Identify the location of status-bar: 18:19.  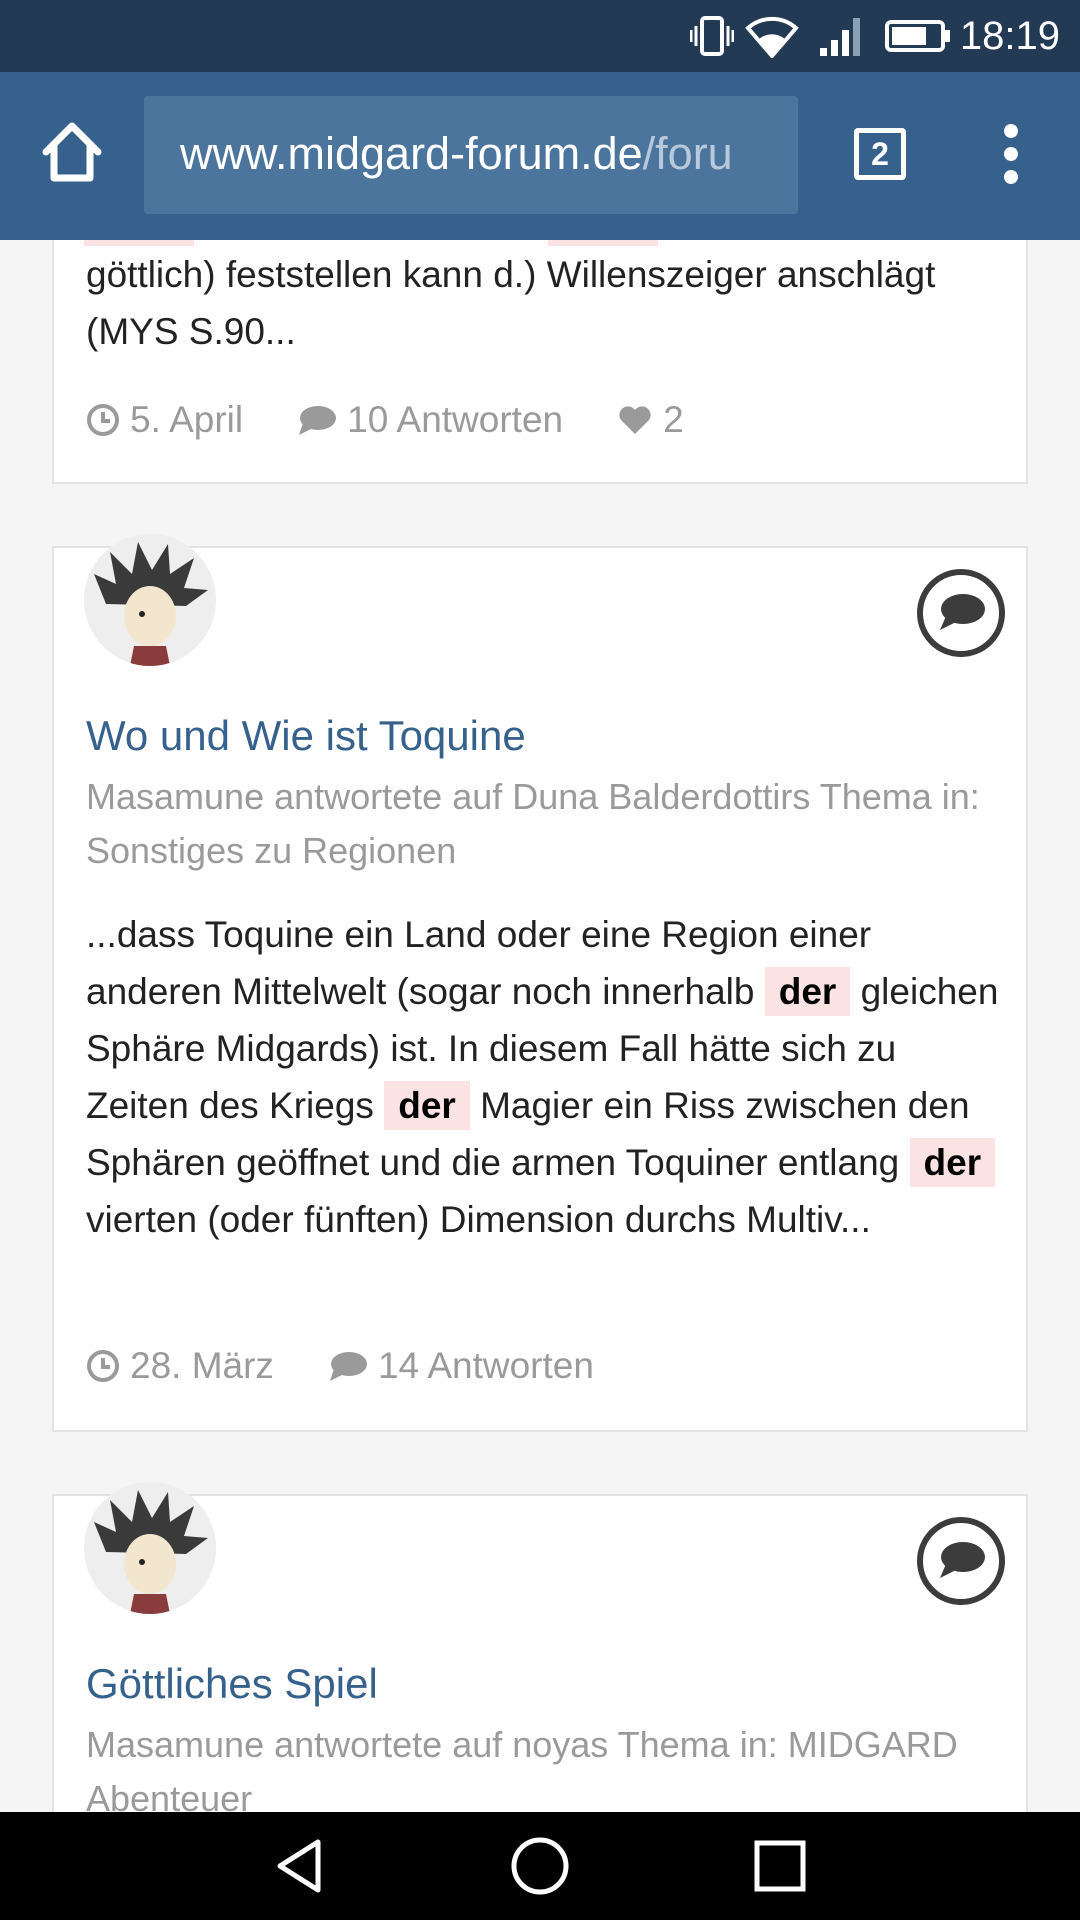
(540, 36).